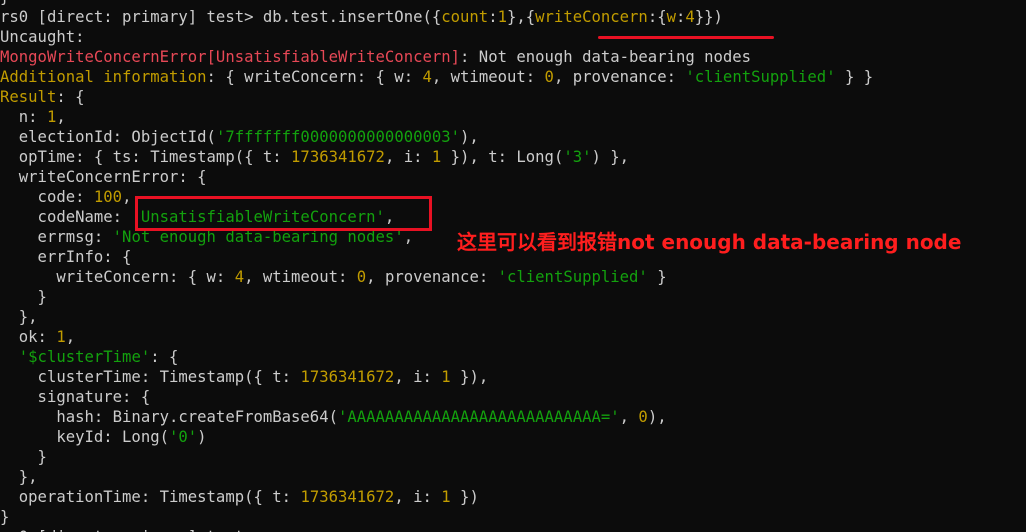 This screenshot has width=1026, height=532. Describe the element at coordinates (591, 17) in the screenshot. I see `terminal-text-segment: writeConcern` at that location.